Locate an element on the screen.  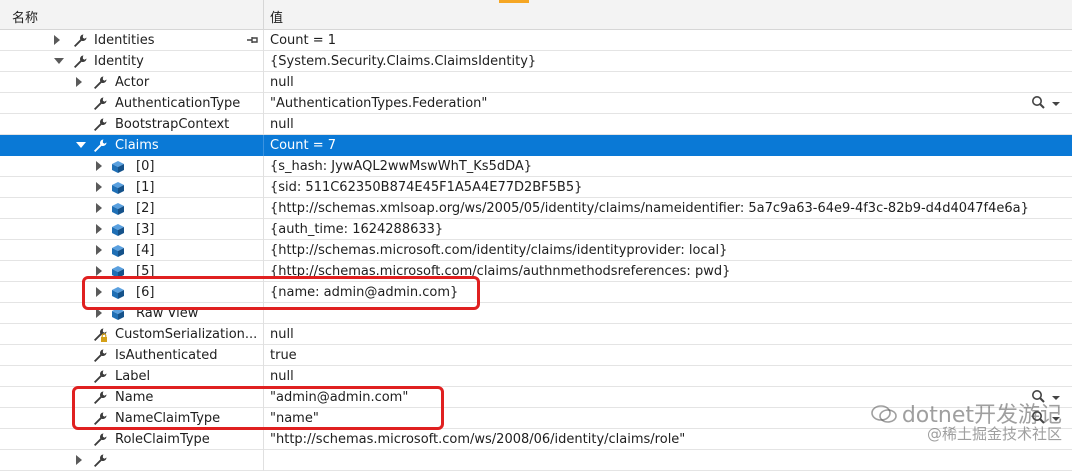
row-name: BootstrapContext is located at coordinates (172, 124).